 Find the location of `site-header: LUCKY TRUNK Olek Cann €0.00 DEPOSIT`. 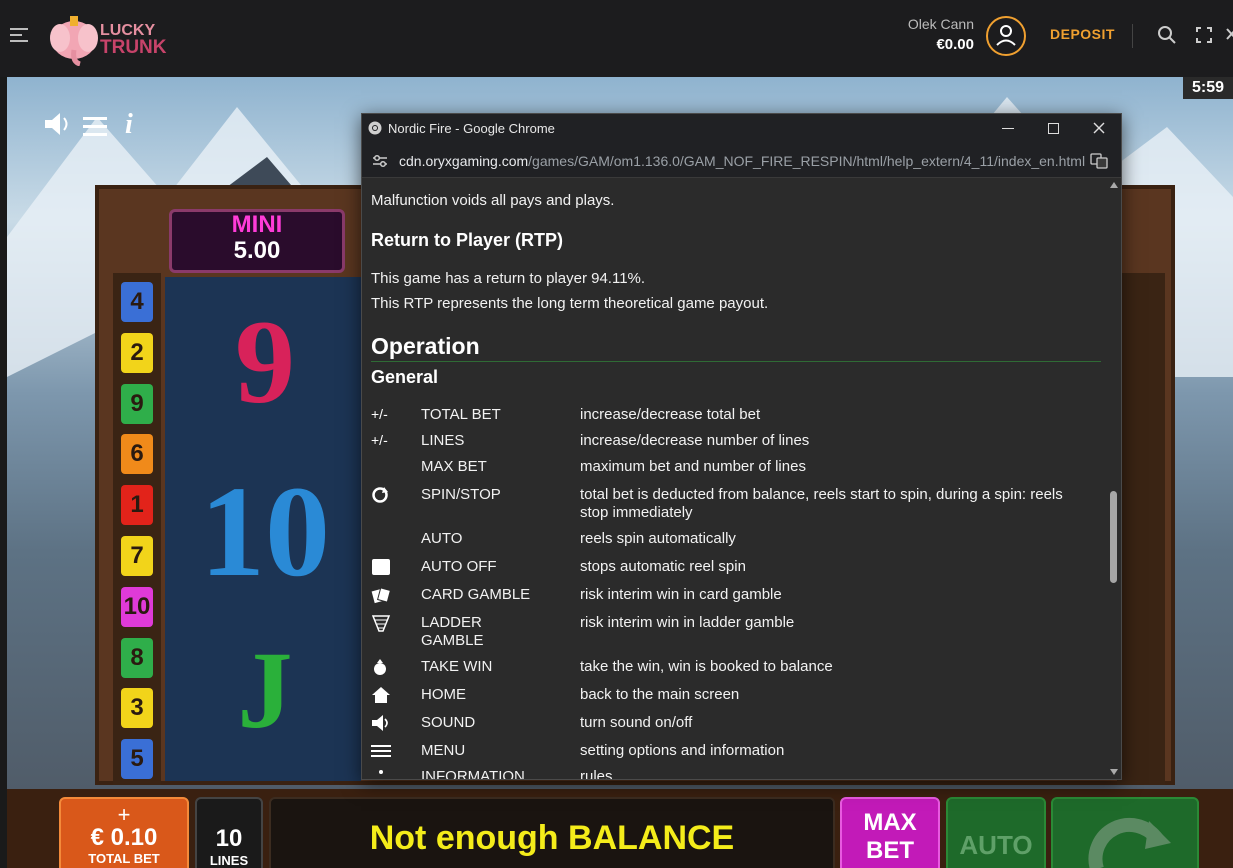

site-header: LUCKY TRUNK Olek Cann €0.00 DEPOSIT is located at coordinates (616, 38).